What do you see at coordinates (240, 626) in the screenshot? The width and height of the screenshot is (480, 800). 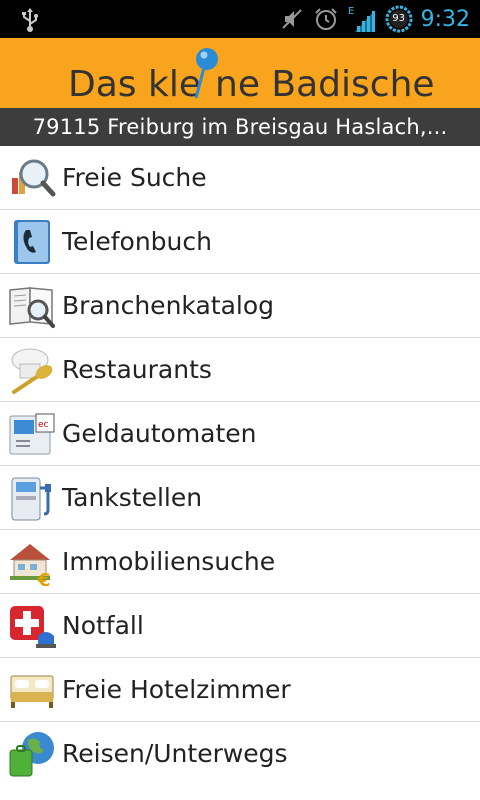 I see `menu-item-notfall: Notfall` at bounding box center [240, 626].